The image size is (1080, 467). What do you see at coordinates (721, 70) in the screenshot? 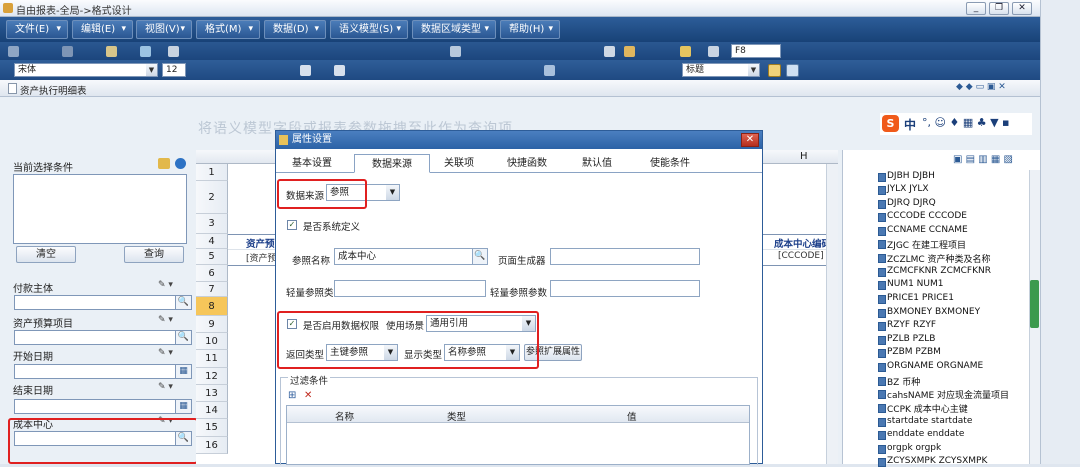
I see `style-select: 标题 ▼` at bounding box center [721, 70].